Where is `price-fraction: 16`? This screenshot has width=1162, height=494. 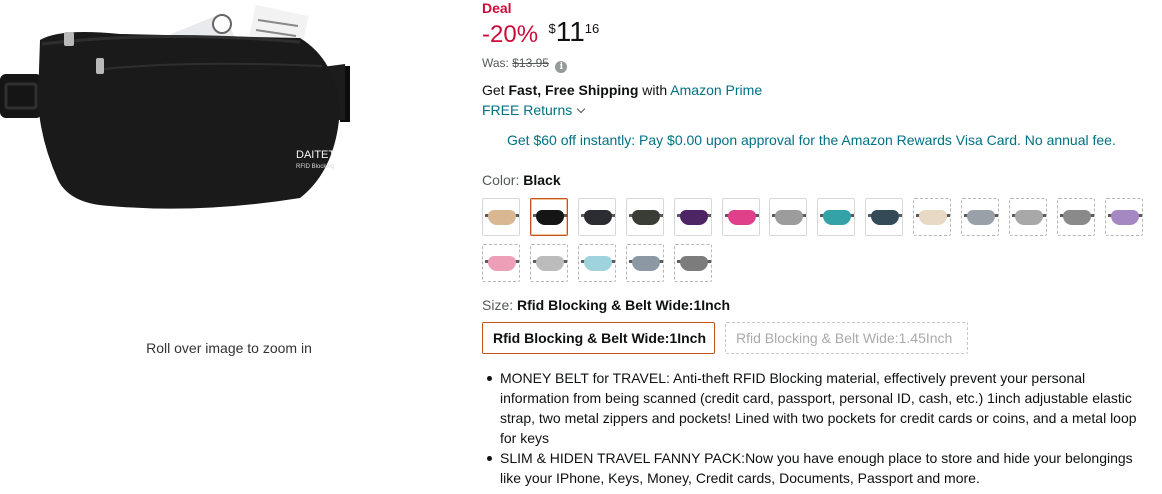 price-fraction: 16 is located at coordinates (592, 28).